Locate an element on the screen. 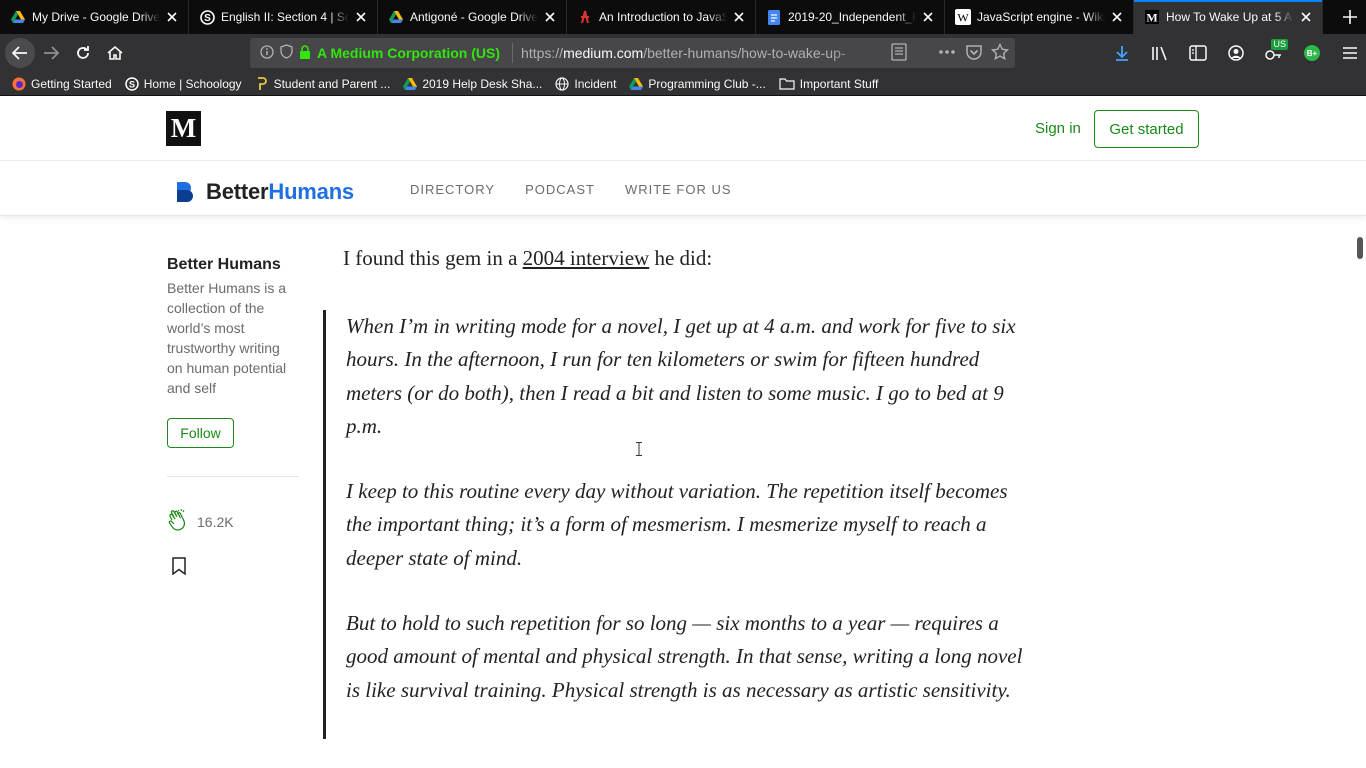 This screenshot has width=1366, height=768. url-domain: medium.com is located at coordinates (603, 53).